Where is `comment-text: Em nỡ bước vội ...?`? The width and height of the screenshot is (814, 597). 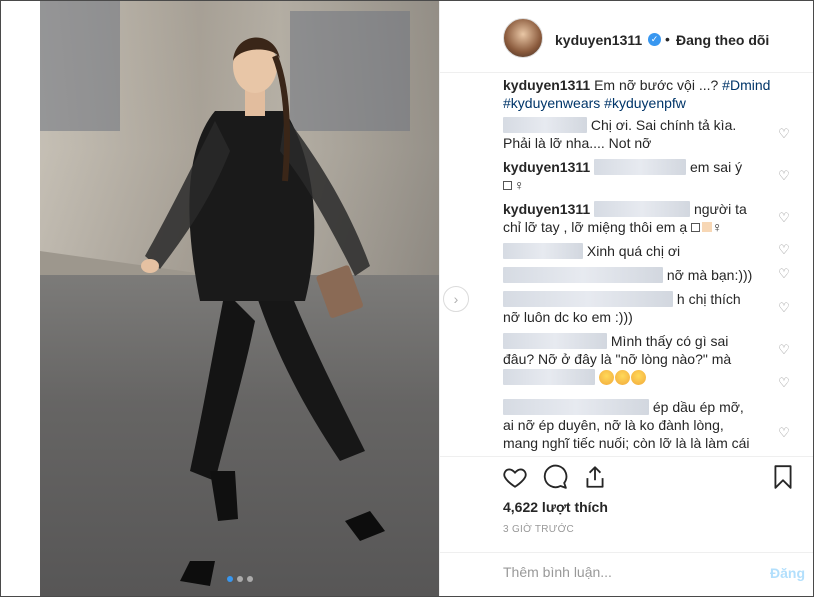 comment-text: Em nỡ bước vội ...? is located at coordinates (656, 85).